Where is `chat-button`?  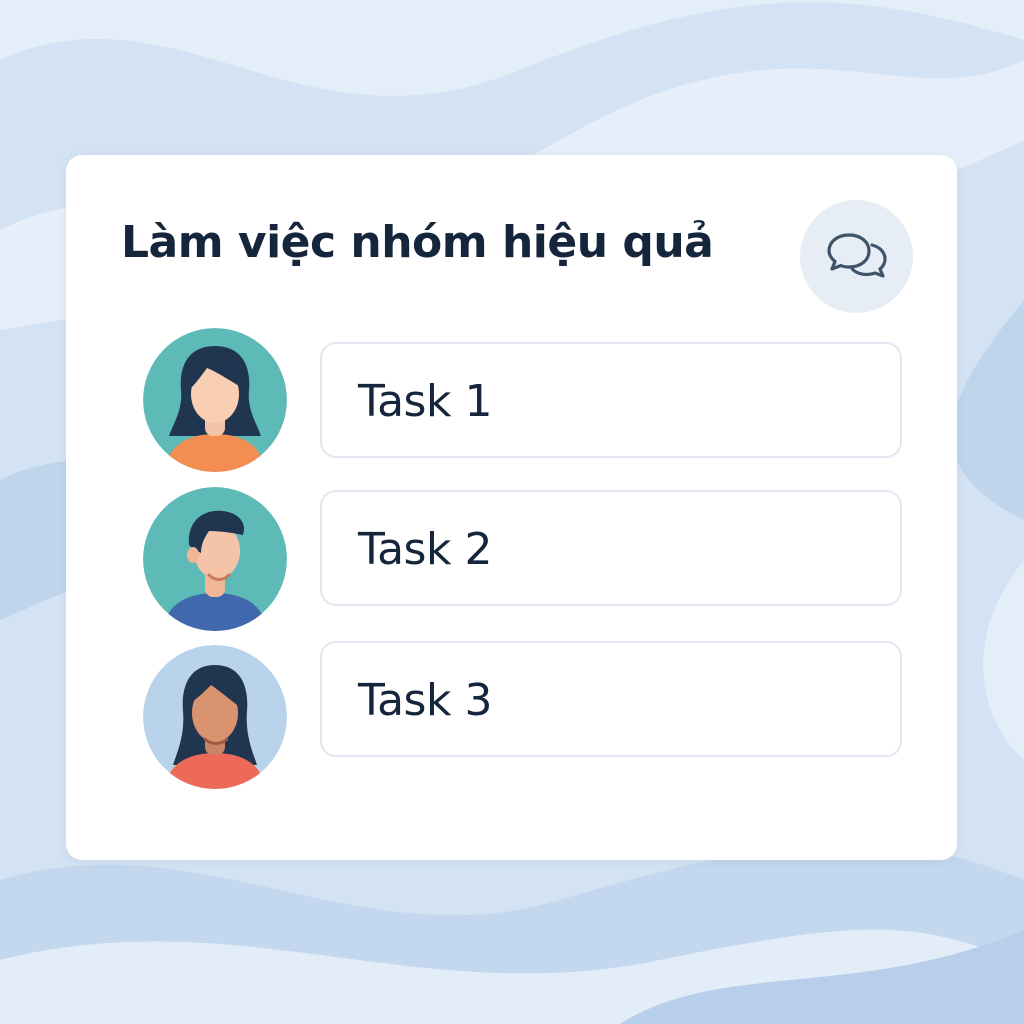
chat-button is located at coordinates (856, 256).